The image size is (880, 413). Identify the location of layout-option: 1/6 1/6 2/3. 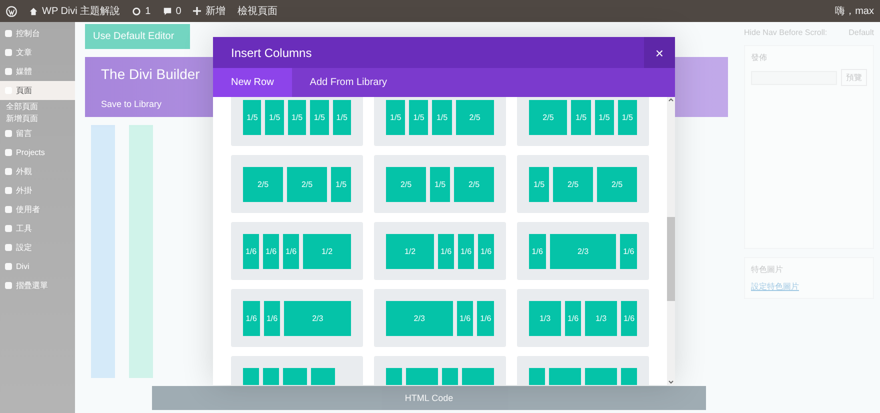
(297, 318).